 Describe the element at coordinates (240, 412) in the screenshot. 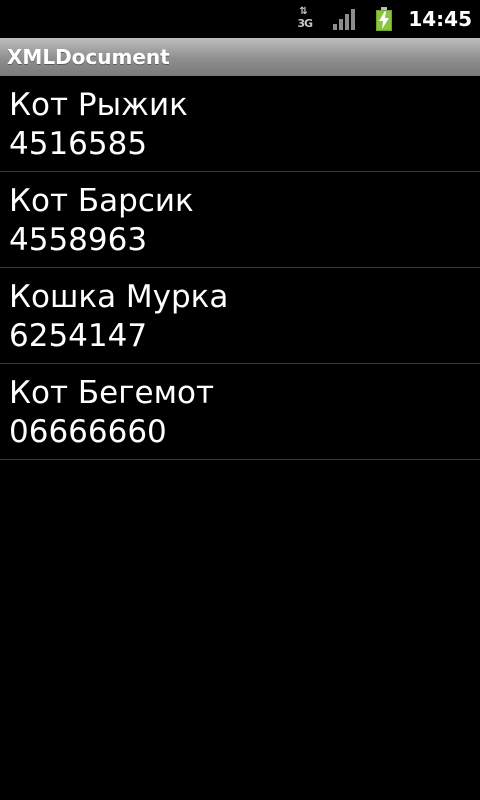

I see `list-item: Кот Бегемот 06666660` at that location.